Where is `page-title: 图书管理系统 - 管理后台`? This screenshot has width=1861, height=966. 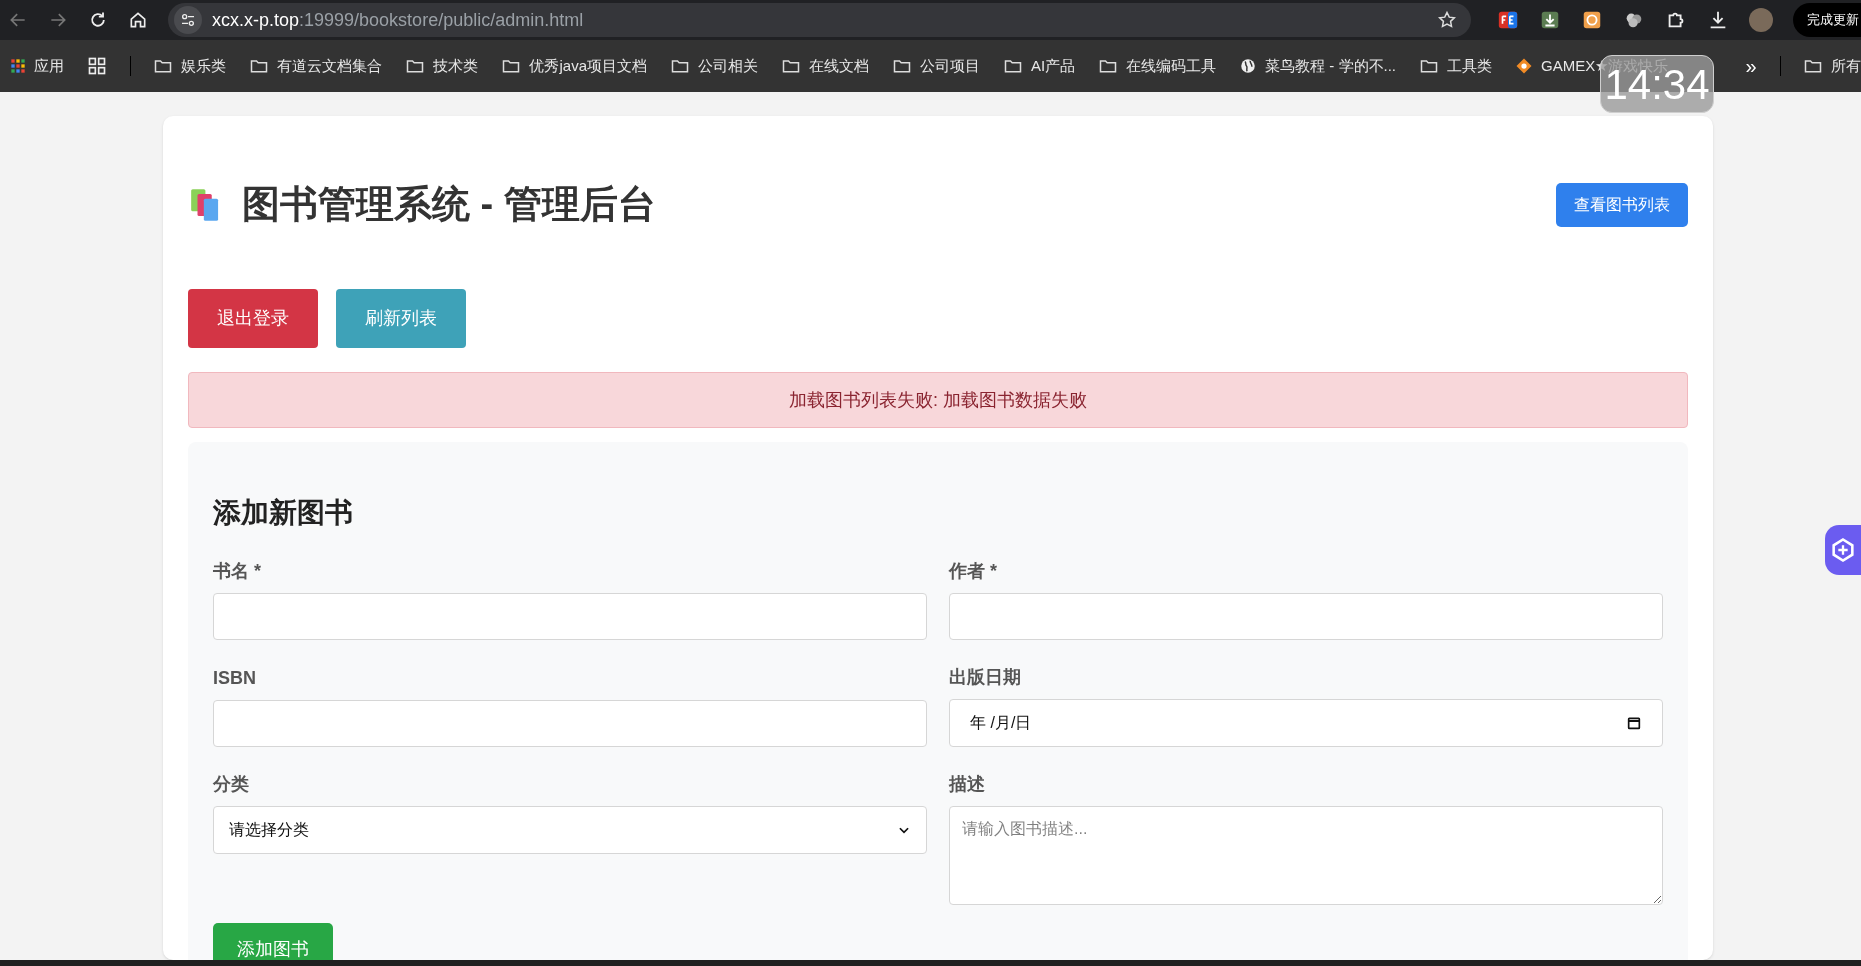
page-title: 图书管理系统 - 管理后台 is located at coordinates (449, 204).